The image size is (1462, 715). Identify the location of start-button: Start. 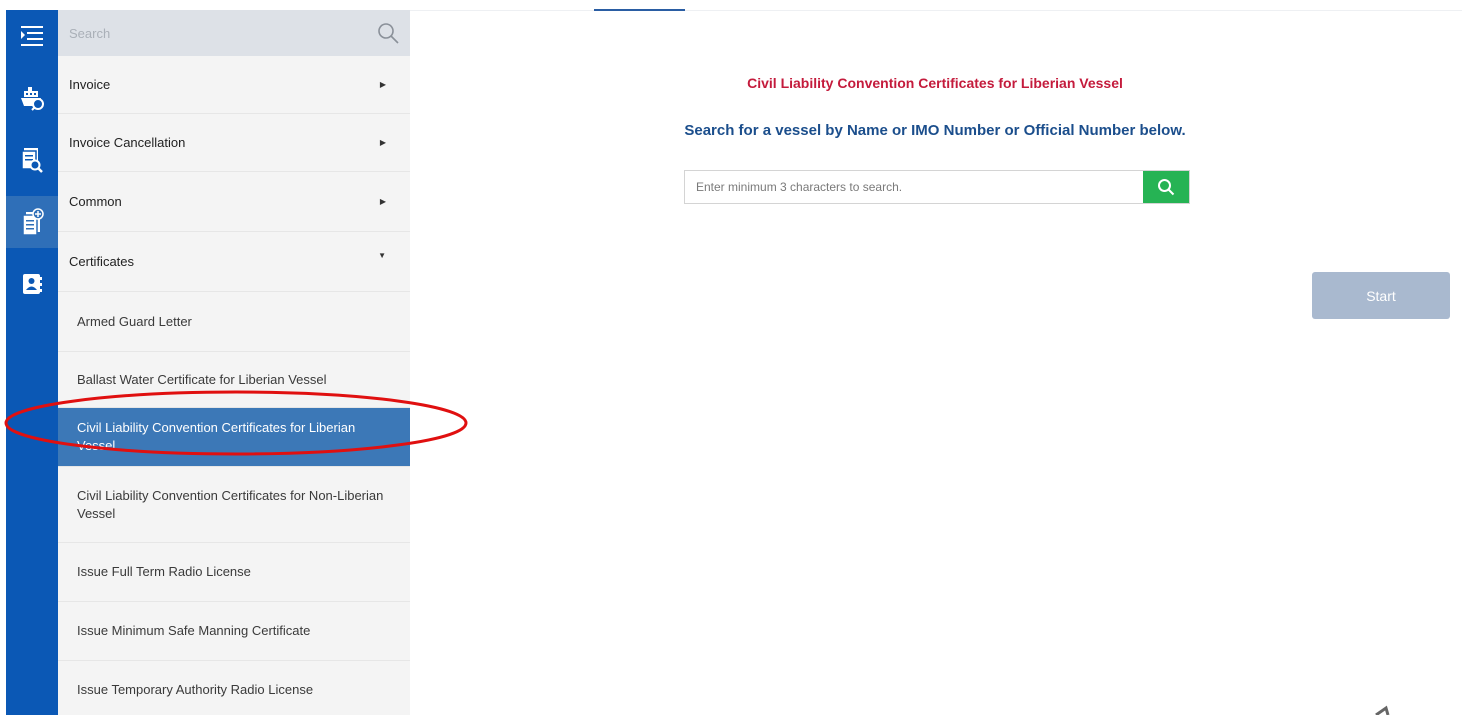
(1381, 295).